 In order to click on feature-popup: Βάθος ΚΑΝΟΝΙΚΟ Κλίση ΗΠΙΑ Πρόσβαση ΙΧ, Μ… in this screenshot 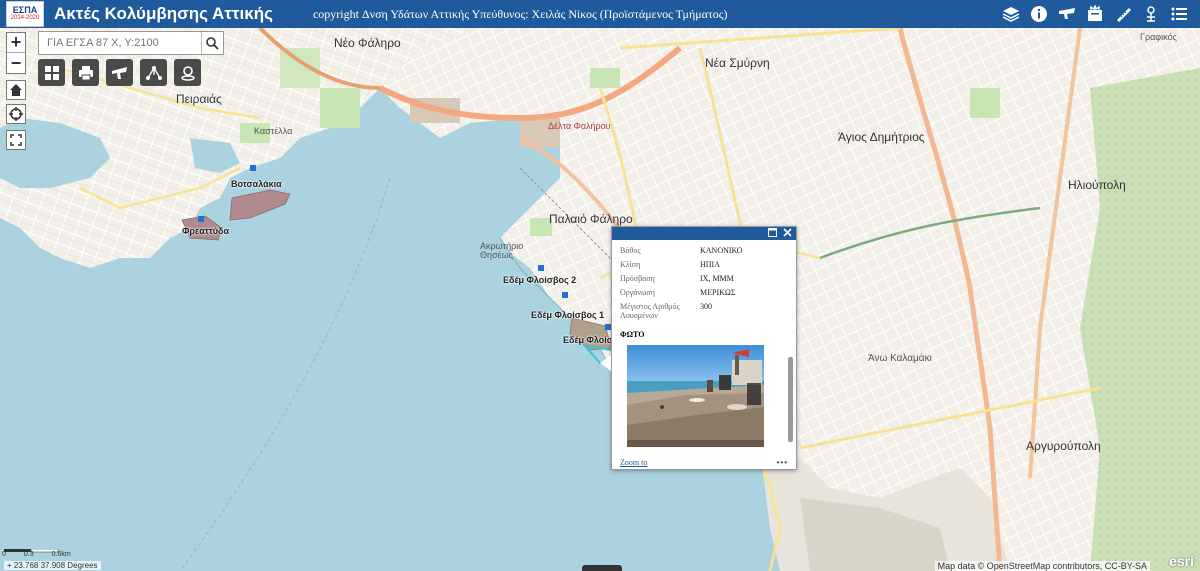, I will do `click(704, 348)`.